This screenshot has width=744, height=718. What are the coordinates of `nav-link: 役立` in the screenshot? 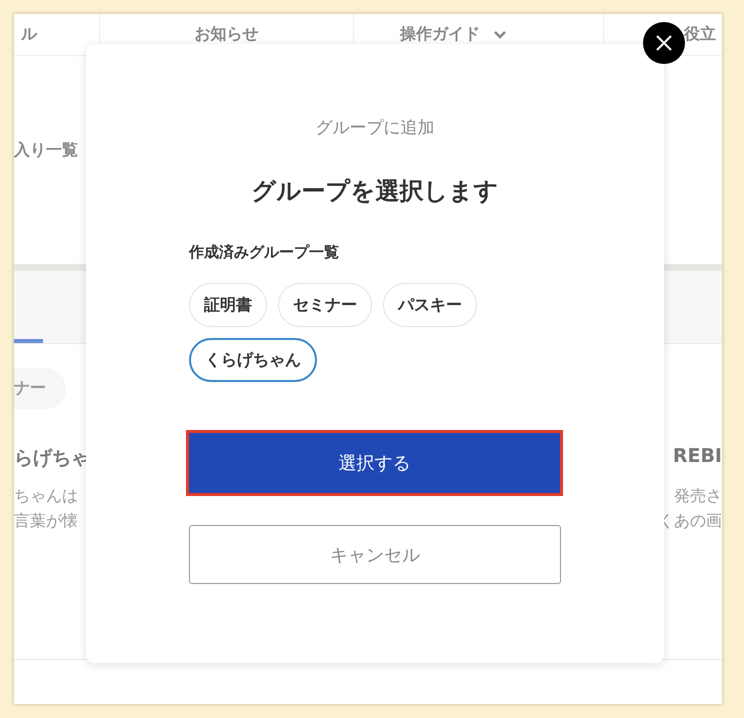 It's located at (700, 34).